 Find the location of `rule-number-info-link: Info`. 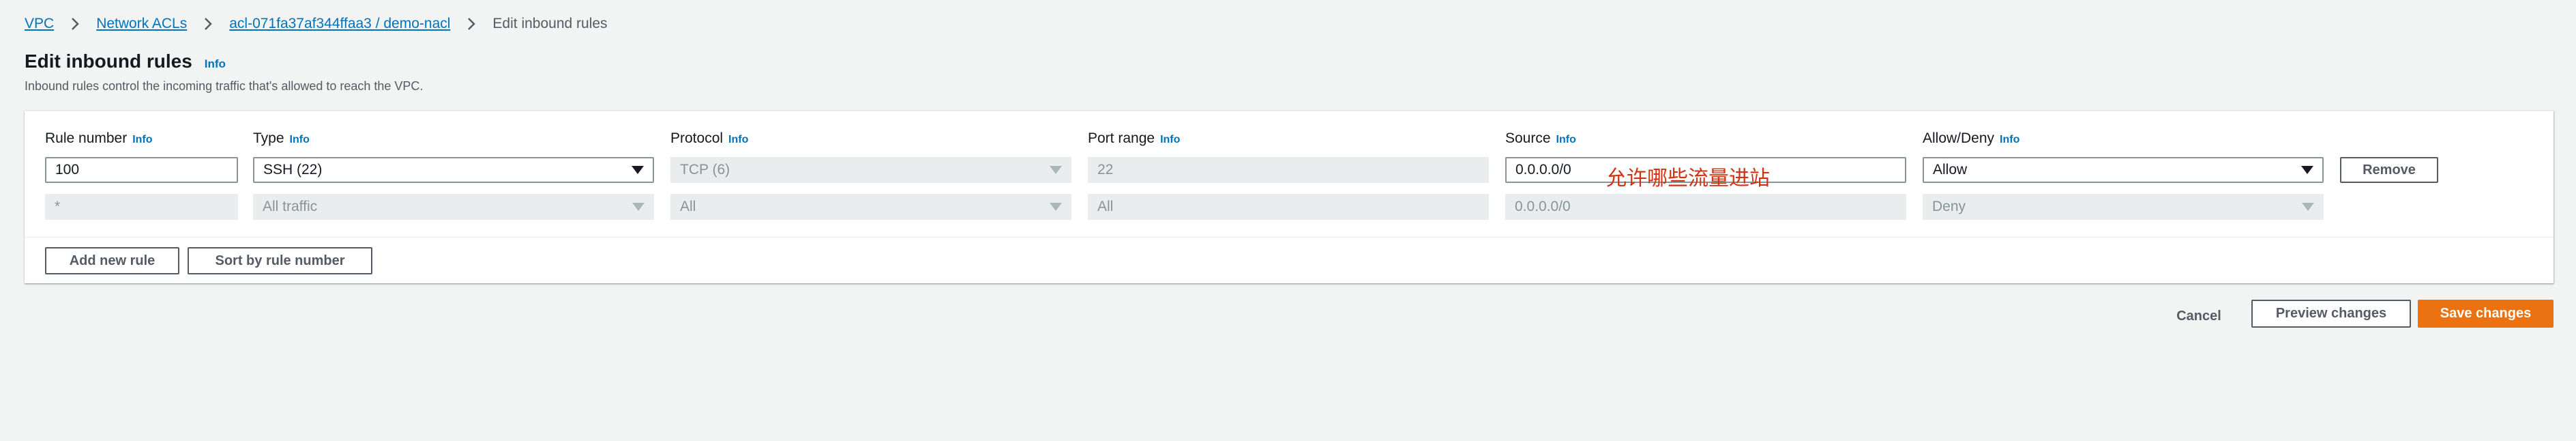

rule-number-info-link: Info is located at coordinates (142, 140).